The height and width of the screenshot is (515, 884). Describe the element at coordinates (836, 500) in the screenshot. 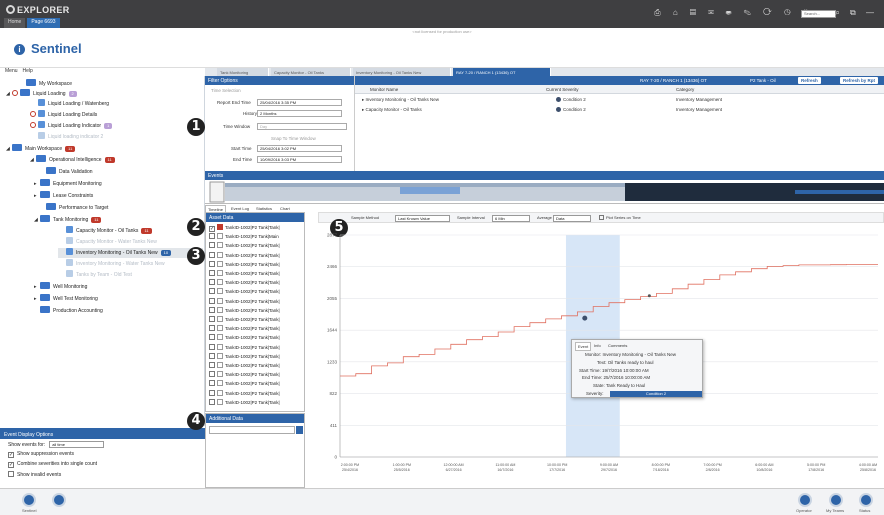

I see `my-teams-button` at that location.